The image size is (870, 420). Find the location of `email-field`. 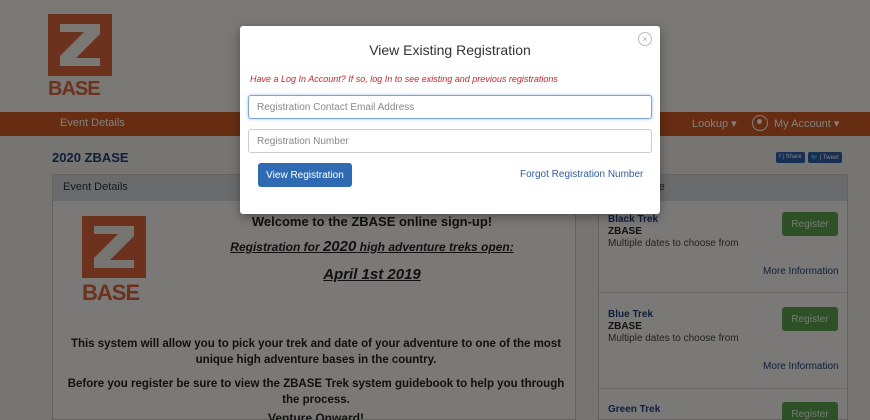

email-field is located at coordinates (450, 107).